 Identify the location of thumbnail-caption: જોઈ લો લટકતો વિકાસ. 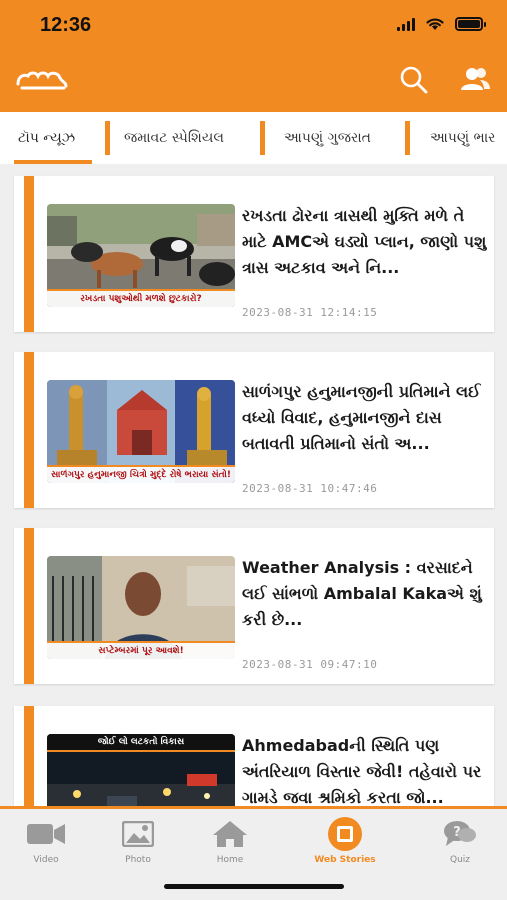
(141, 743).